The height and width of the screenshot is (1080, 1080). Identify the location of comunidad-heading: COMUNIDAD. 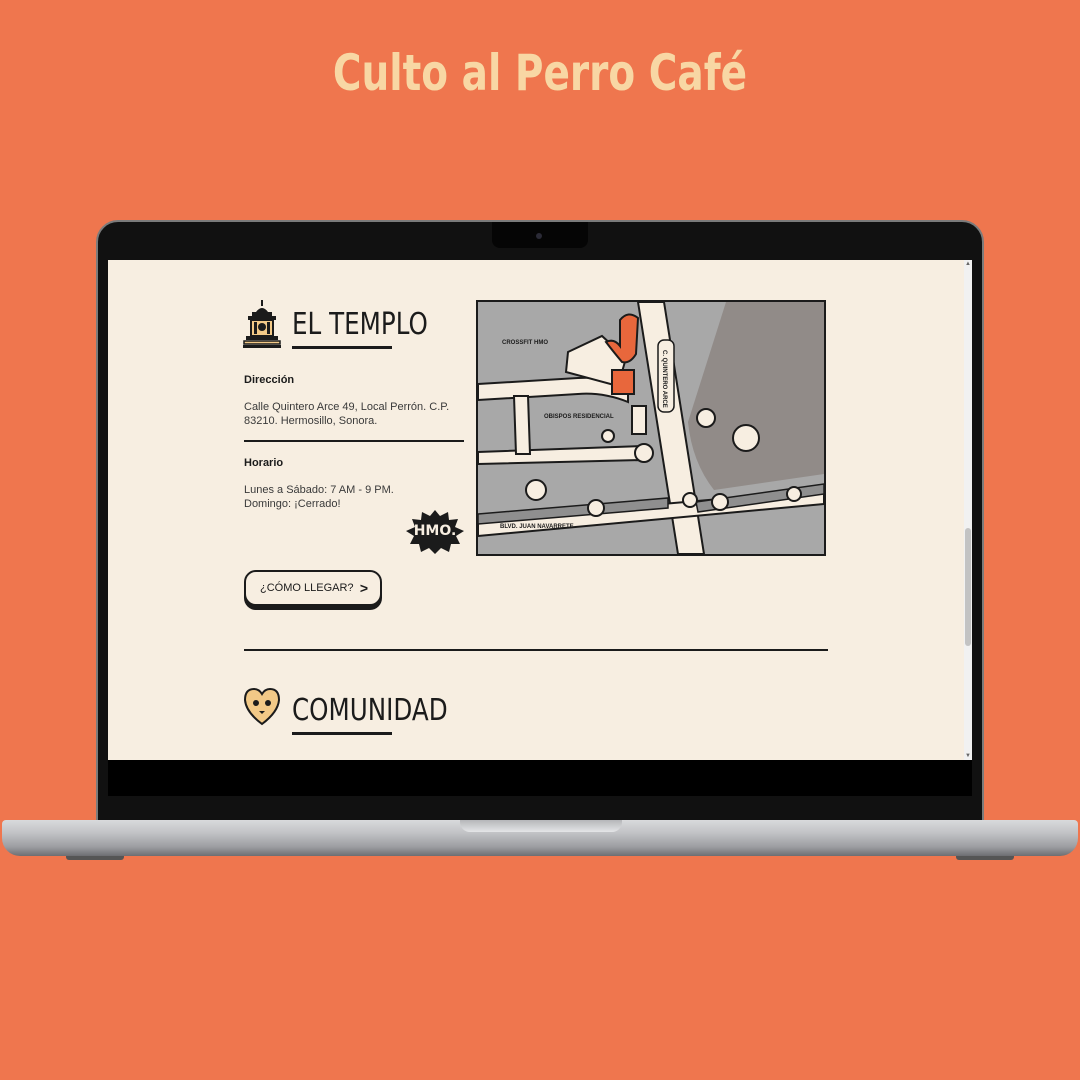
(387, 711).